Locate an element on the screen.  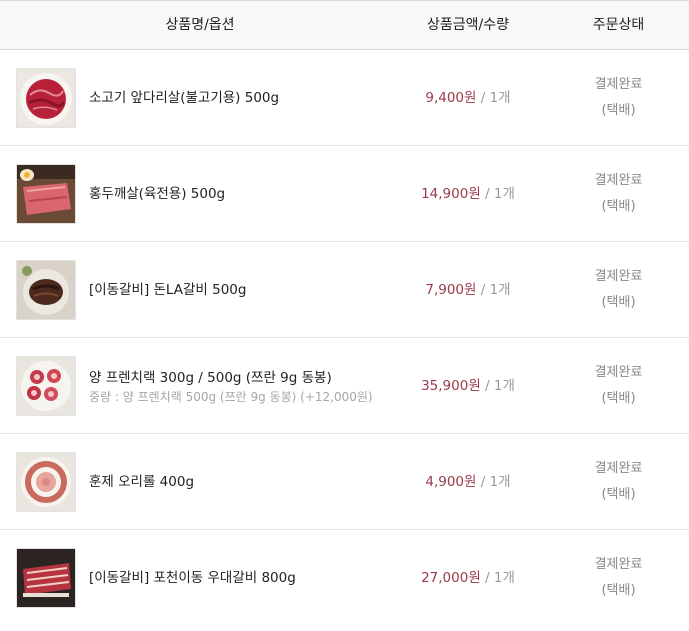
price-cell: 27,000원 / 1개 is located at coordinates (468, 578).